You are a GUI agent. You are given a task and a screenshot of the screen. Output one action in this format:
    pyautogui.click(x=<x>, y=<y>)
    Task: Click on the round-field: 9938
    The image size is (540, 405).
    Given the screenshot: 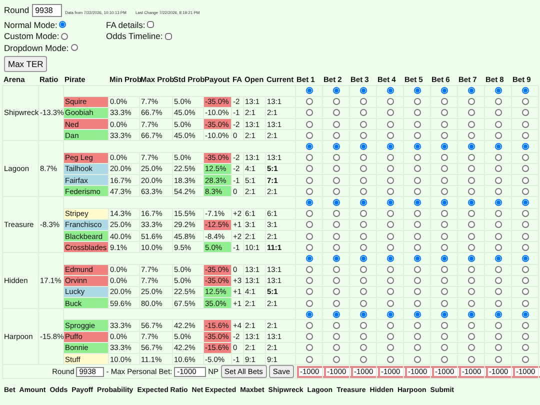 What is the action you would take?
    pyautogui.click(x=47, y=10)
    